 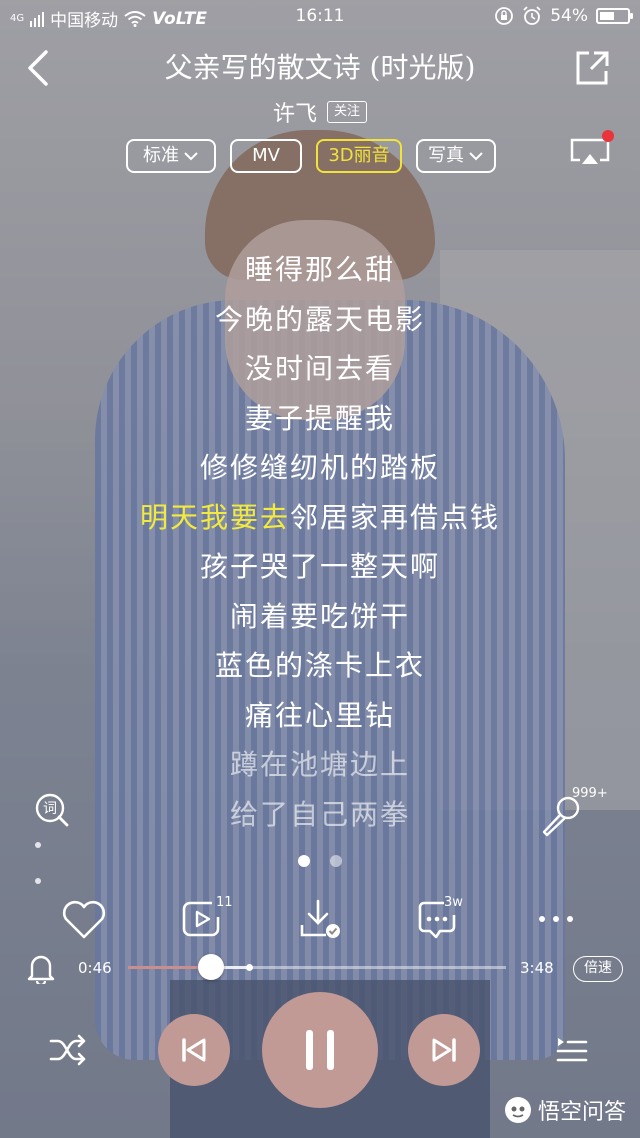 What do you see at coordinates (591, 151) in the screenshot?
I see `cast-button` at bounding box center [591, 151].